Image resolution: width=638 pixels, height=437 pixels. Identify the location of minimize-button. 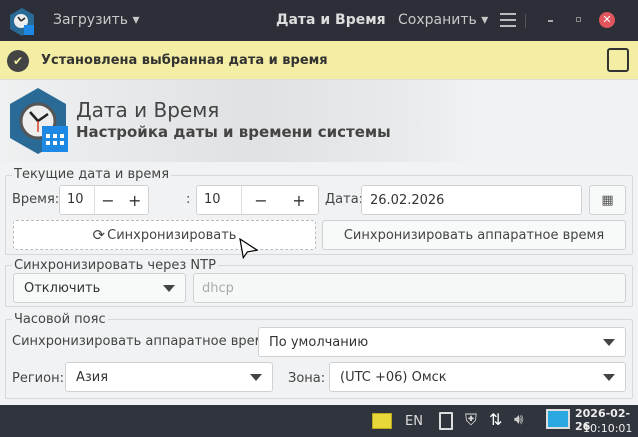
(550, 21).